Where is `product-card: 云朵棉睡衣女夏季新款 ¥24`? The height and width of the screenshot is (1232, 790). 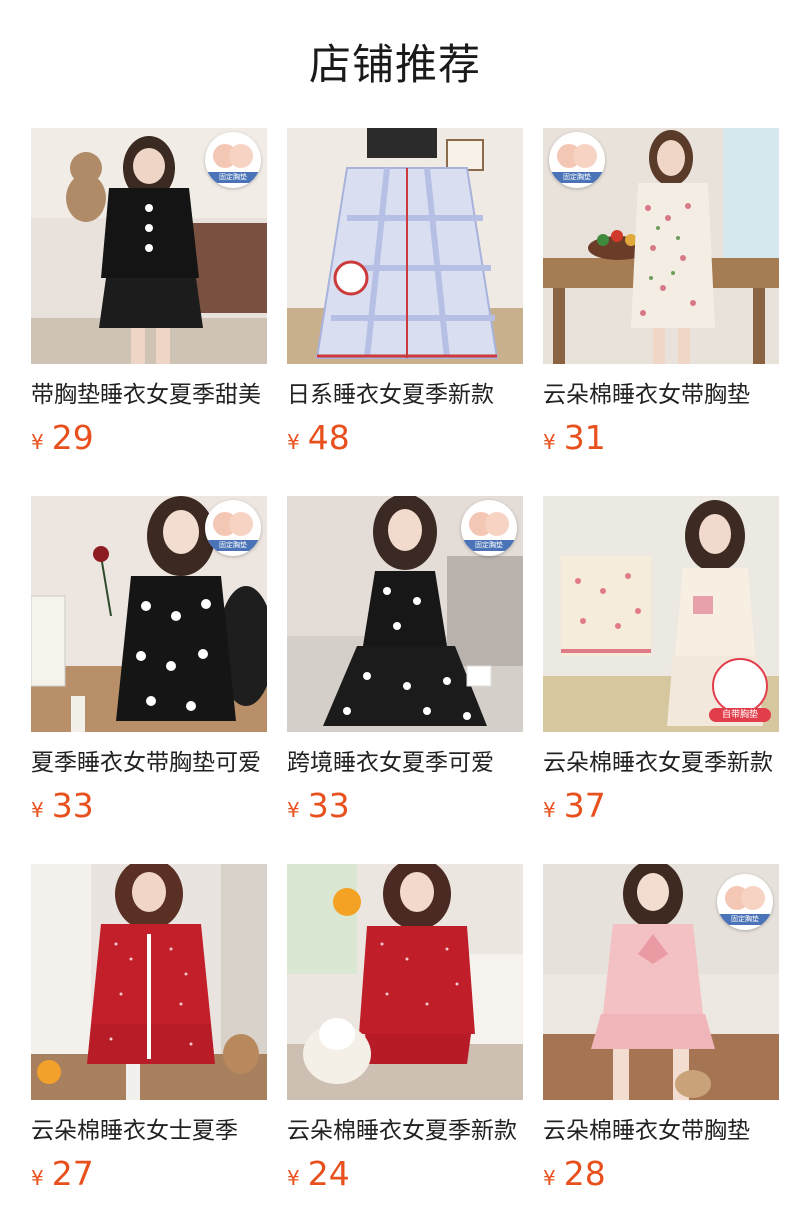
product-card: 云朵棉睡衣女夏季新款 ¥24 is located at coordinates (405, 1048).